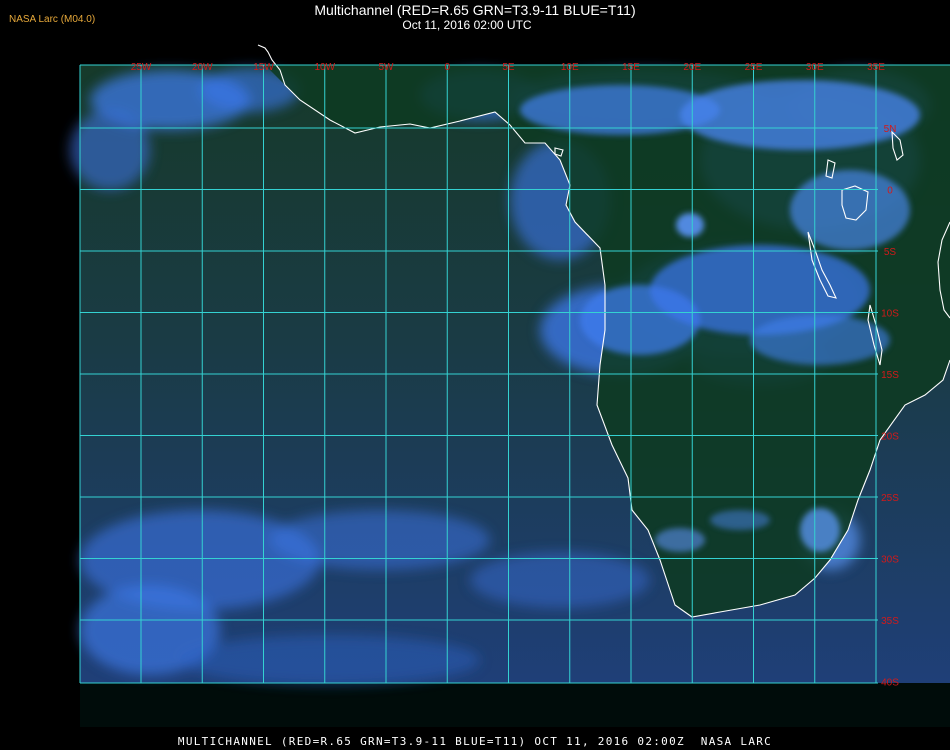 The width and height of the screenshot is (950, 750). I want to click on latitude-label: 0, so click(890, 191).